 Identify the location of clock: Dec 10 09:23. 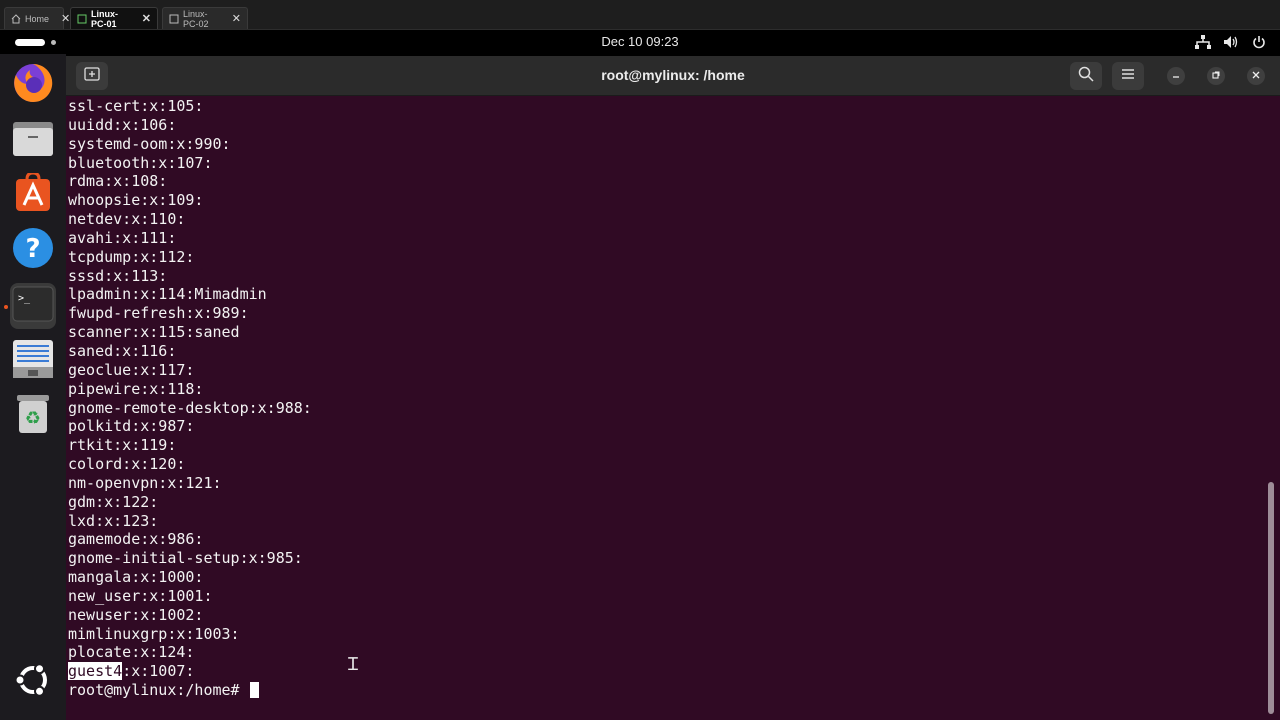
(640, 41).